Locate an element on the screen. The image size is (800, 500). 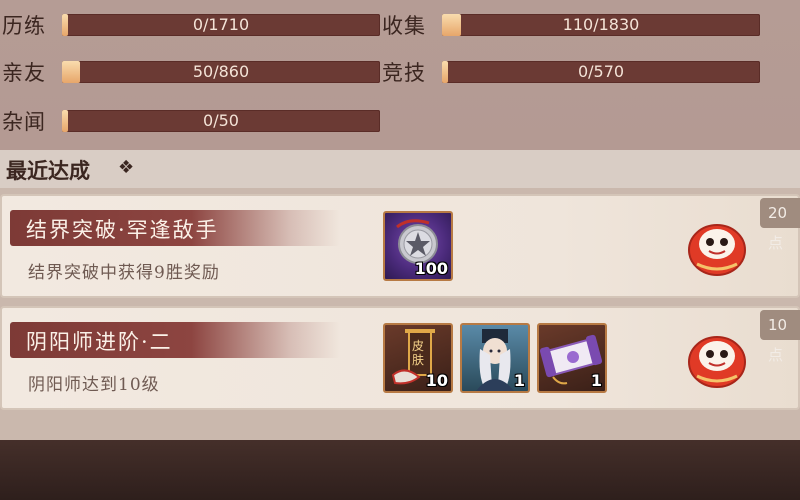
progress-bar: 0/570 is located at coordinates (601, 72).